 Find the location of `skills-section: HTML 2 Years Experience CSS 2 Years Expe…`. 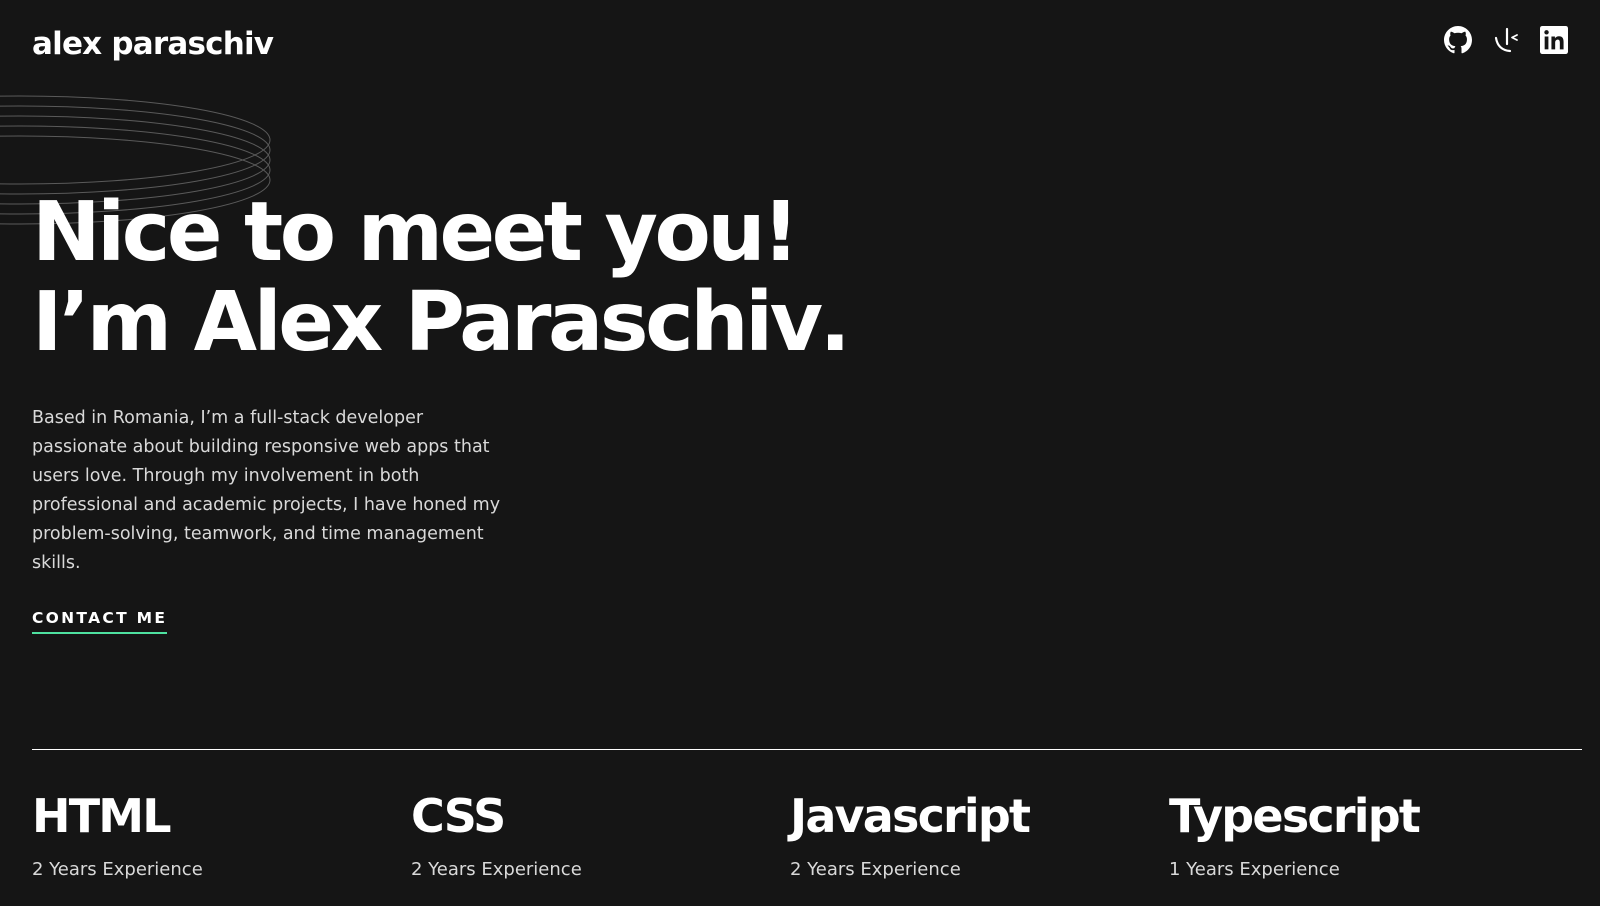

skills-section: HTML 2 Years Experience CSS 2 Years Expe… is located at coordinates (807, 836).